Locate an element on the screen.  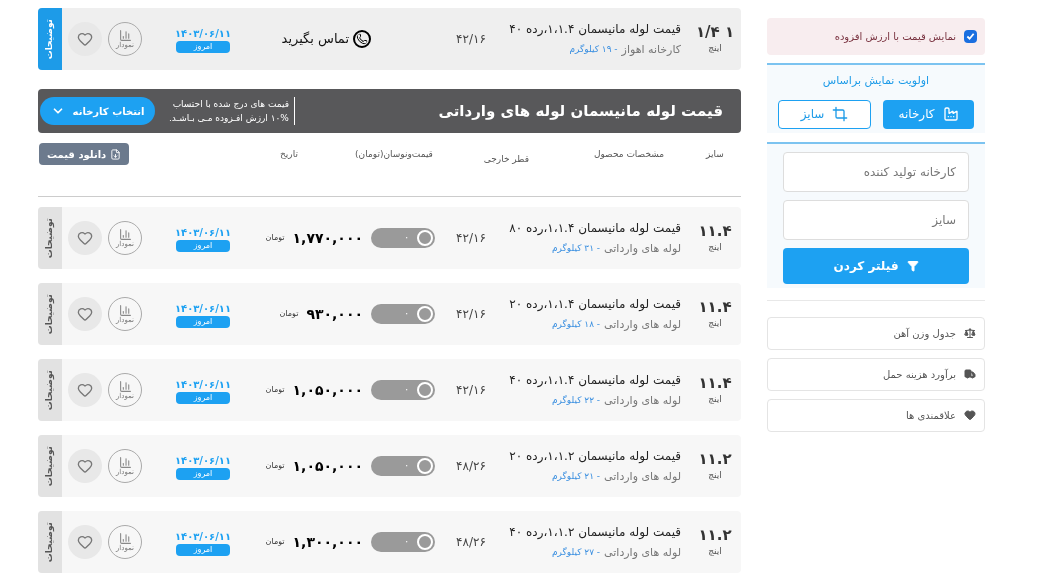
file-download-icon is located at coordinates (116, 154).